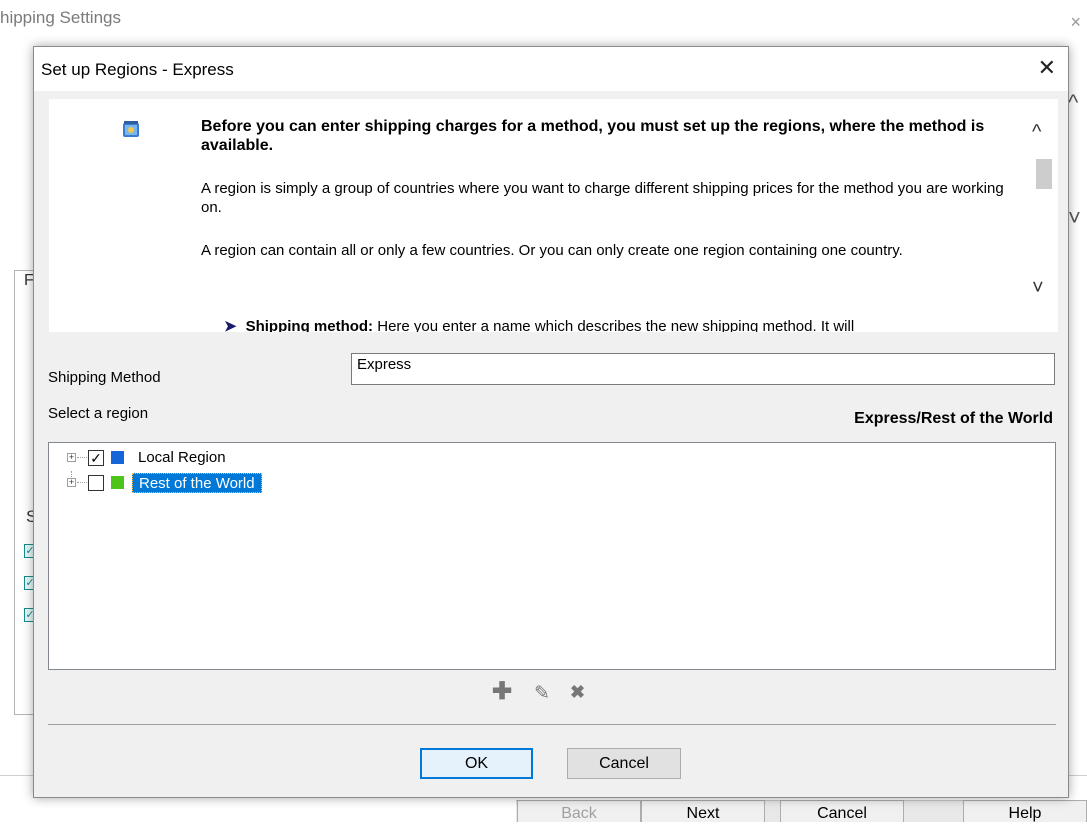 The width and height of the screenshot is (1087, 827). I want to click on background-back-button: Back, so click(579, 811).